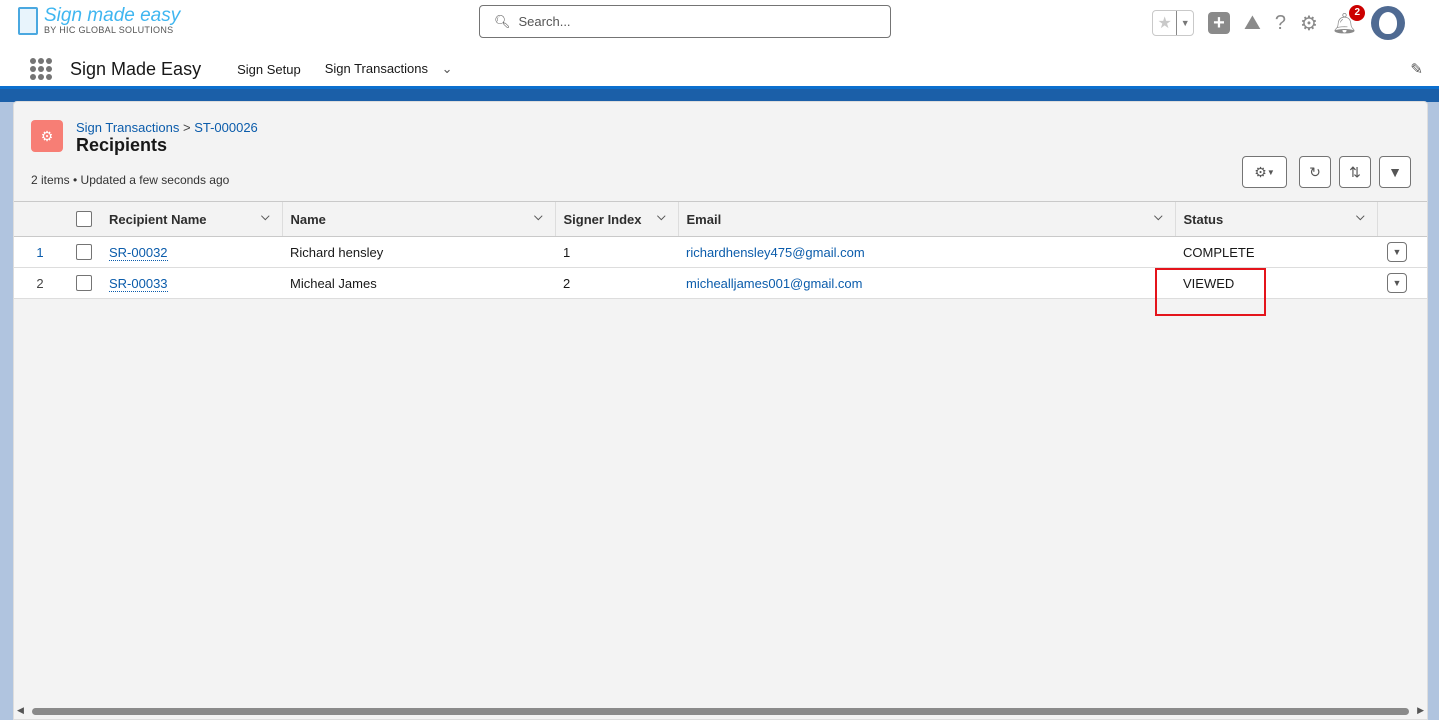 This screenshot has height=720, width=1439. I want to click on breadcrumb-record: ST-000026, so click(226, 127).